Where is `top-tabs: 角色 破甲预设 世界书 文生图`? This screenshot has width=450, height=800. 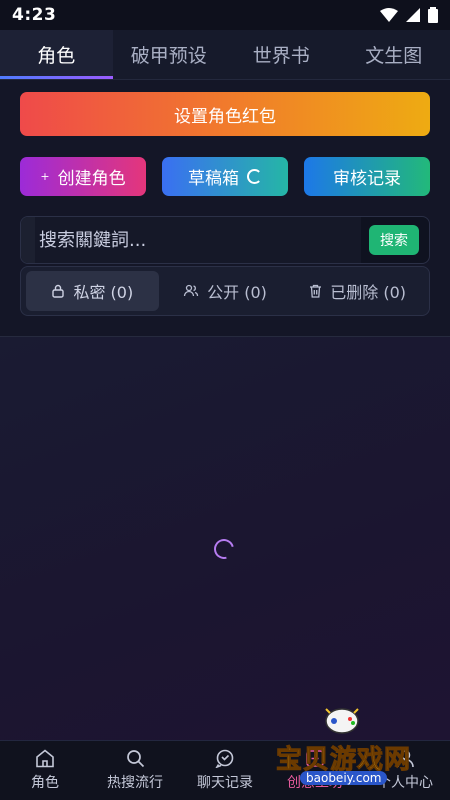
top-tabs: 角色 破甲预设 世界书 文生图 is located at coordinates (225, 55).